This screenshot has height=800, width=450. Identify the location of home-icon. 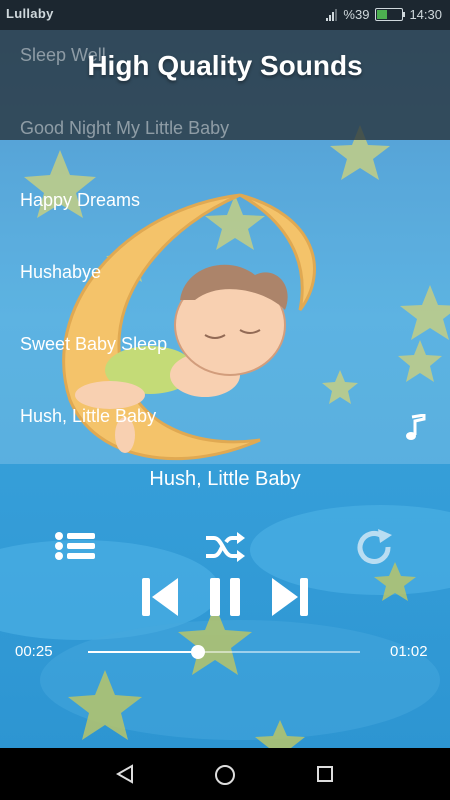
(225, 775).